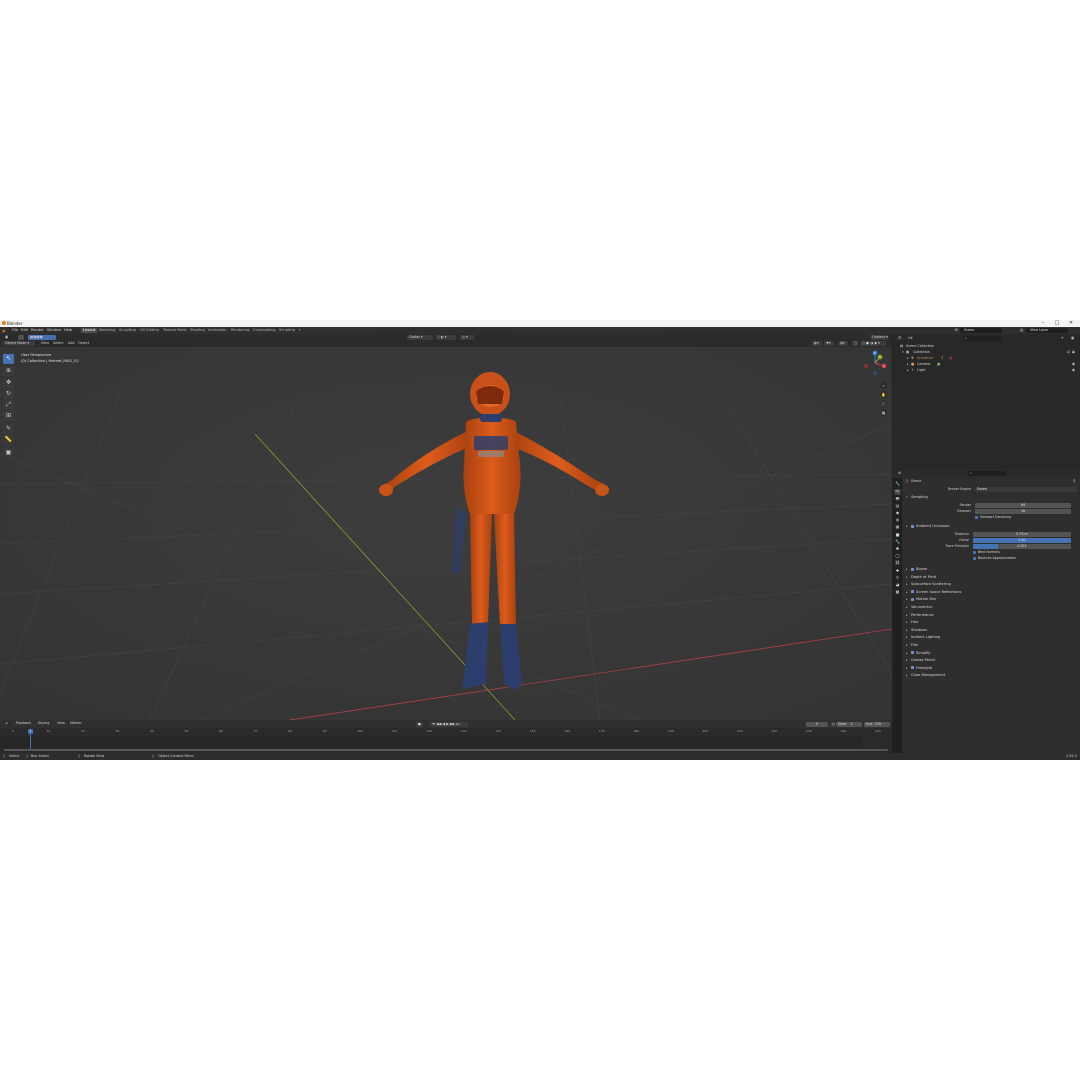  What do you see at coordinates (897, 592) in the screenshot?
I see `texture-tab-icon: ▩` at bounding box center [897, 592].